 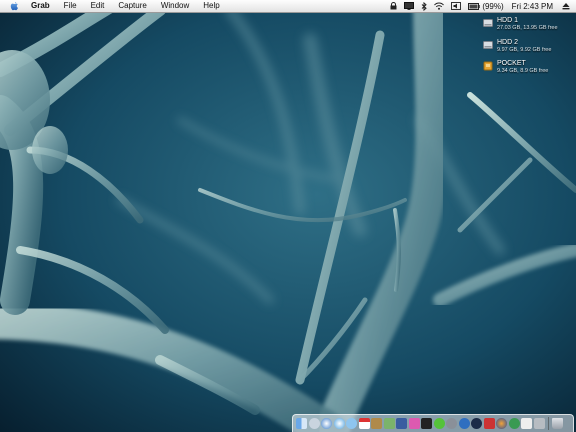 What do you see at coordinates (548, 423) in the screenshot?
I see `dock-separator` at bounding box center [548, 423].